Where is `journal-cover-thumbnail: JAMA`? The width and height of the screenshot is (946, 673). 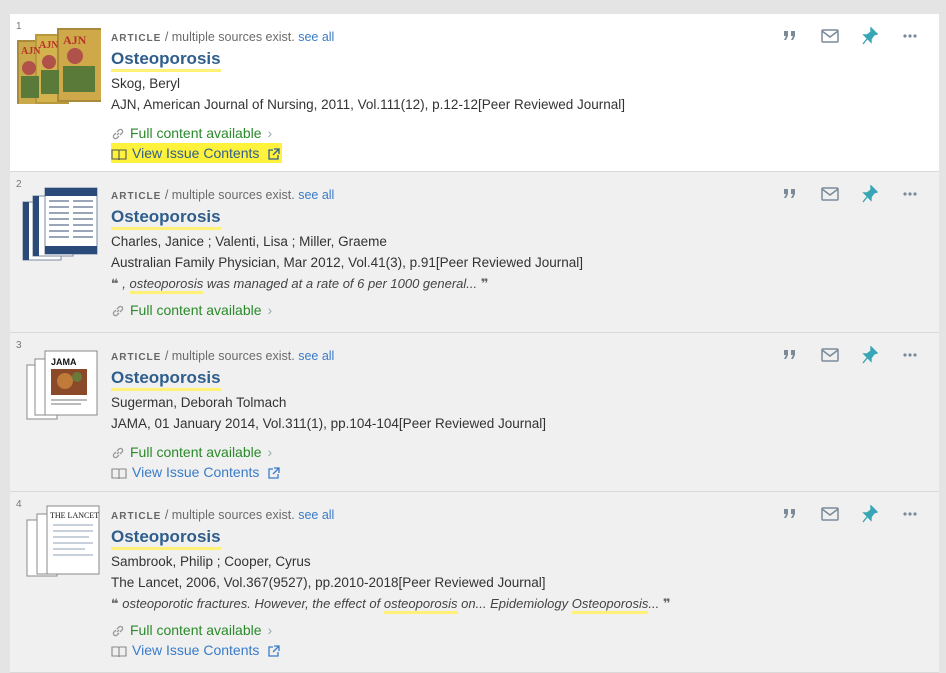 journal-cover-thumbnail: JAMA is located at coordinates (59, 383).